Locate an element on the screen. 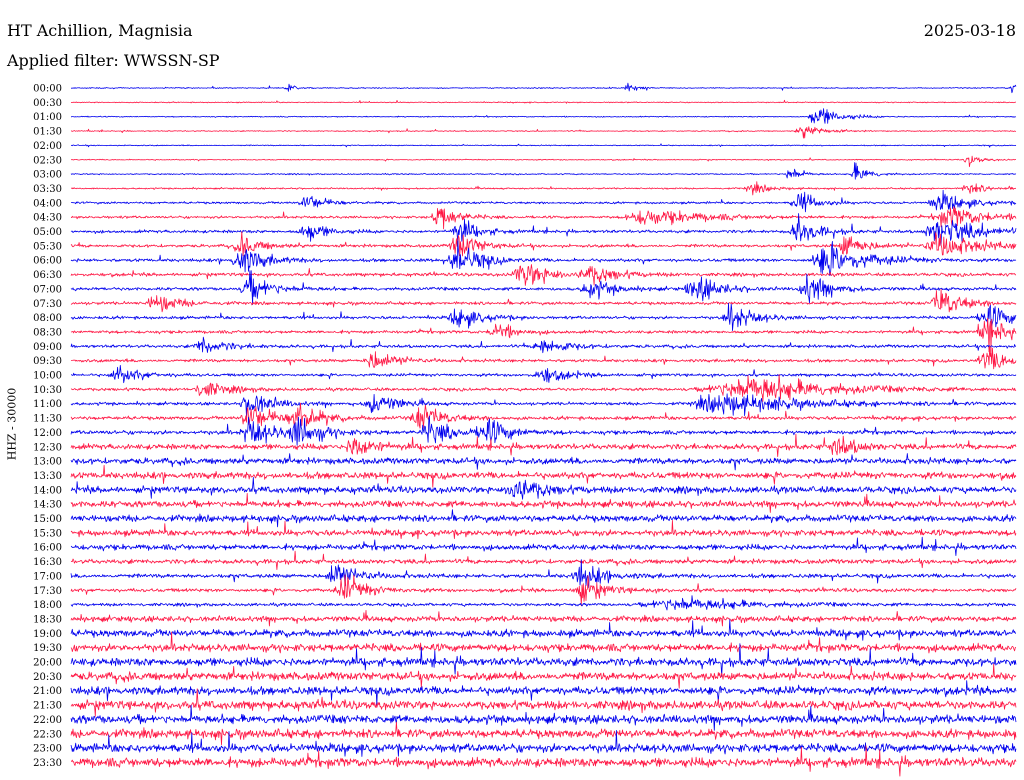  row-time-label: 15:30 is located at coordinates (47, 533).